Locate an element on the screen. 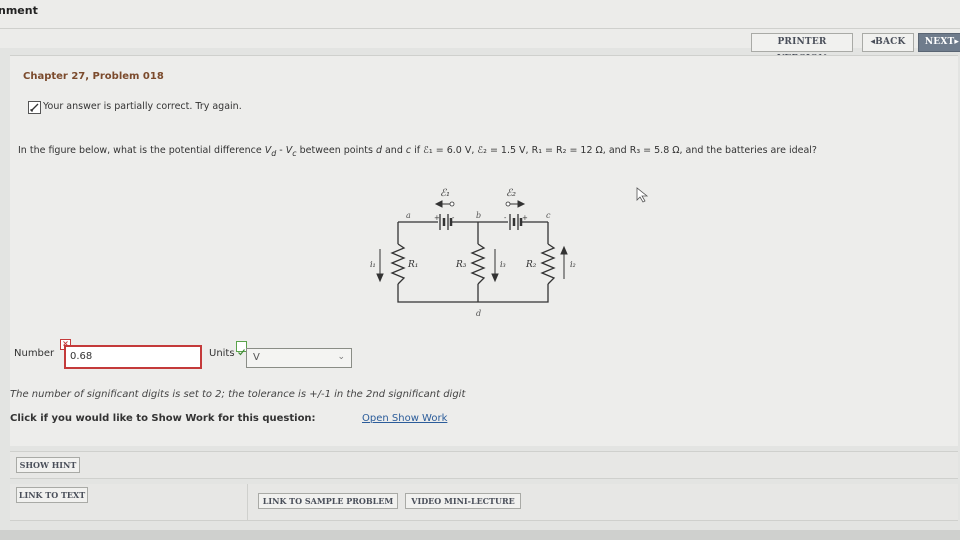 This screenshot has height=540, width=960. units-select: V ⌄ is located at coordinates (299, 358).